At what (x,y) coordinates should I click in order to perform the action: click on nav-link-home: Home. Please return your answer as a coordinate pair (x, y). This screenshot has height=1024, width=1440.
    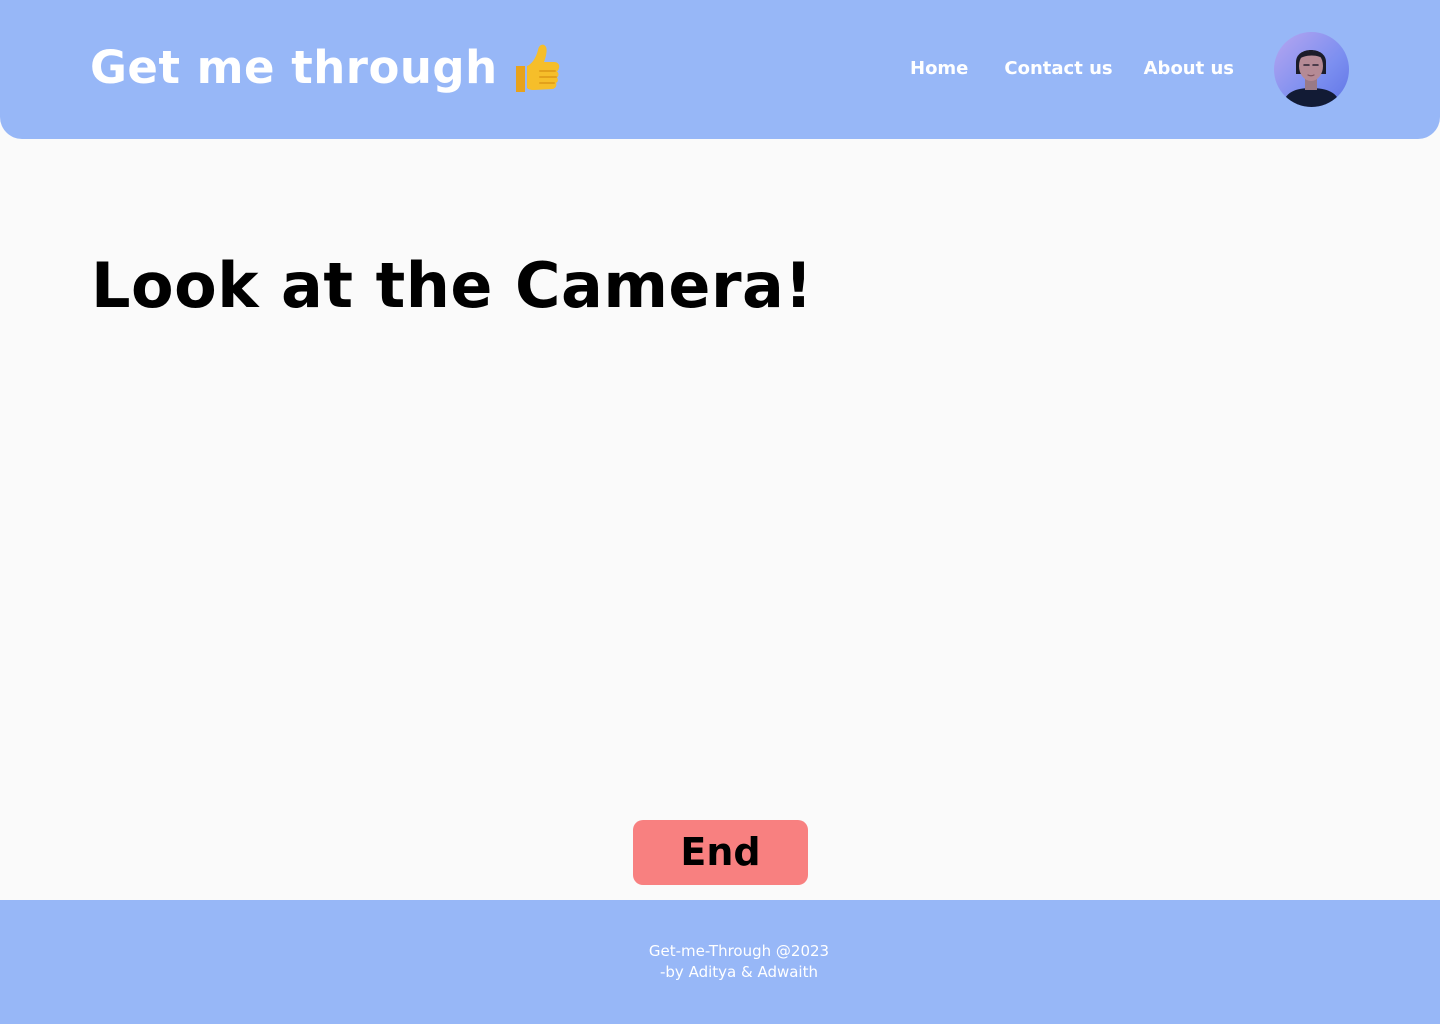
    Looking at the image, I should click on (939, 69).